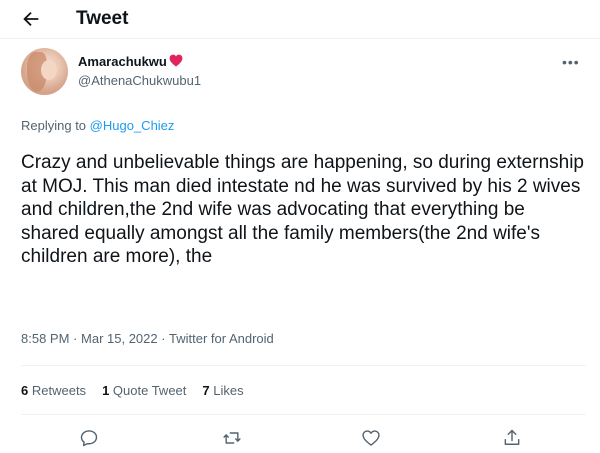  I want to click on quotes-count: 1, so click(106, 390).